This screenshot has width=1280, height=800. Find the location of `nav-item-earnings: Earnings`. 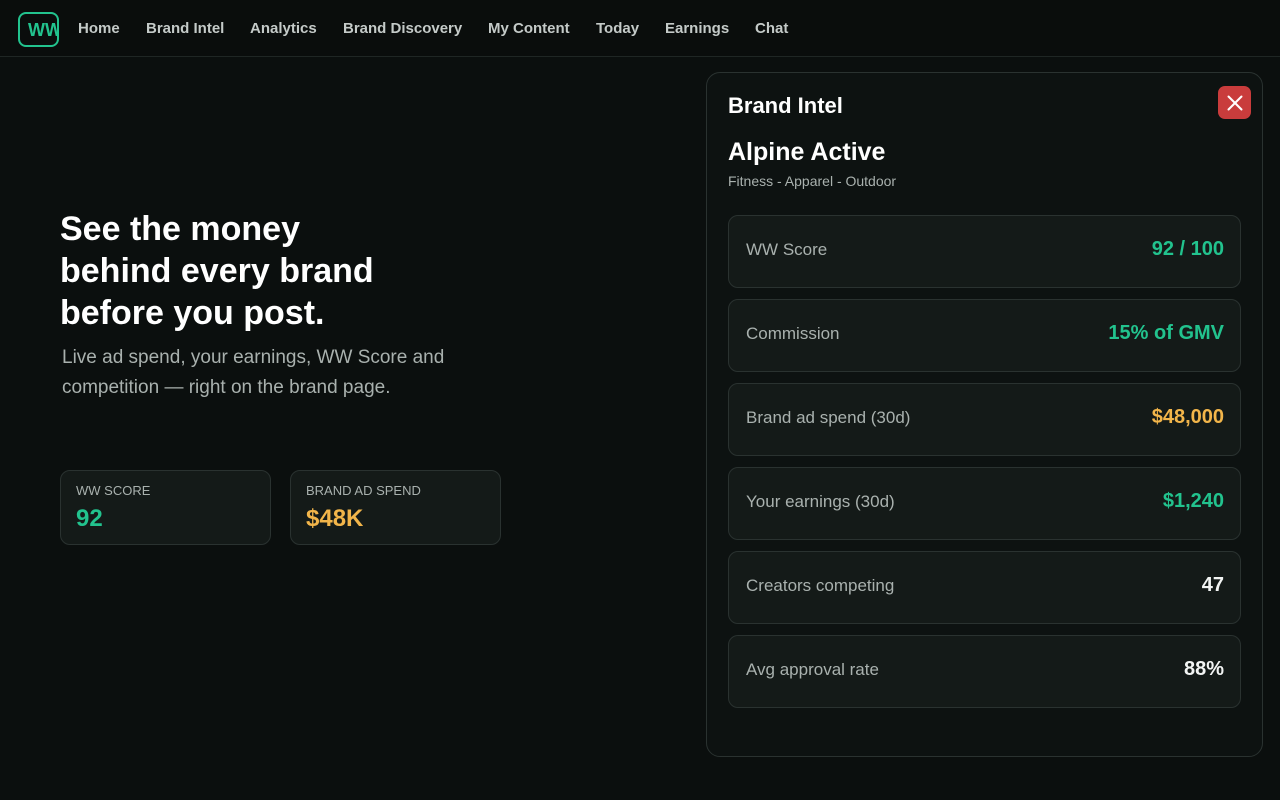

nav-item-earnings: Earnings is located at coordinates (697, 28).